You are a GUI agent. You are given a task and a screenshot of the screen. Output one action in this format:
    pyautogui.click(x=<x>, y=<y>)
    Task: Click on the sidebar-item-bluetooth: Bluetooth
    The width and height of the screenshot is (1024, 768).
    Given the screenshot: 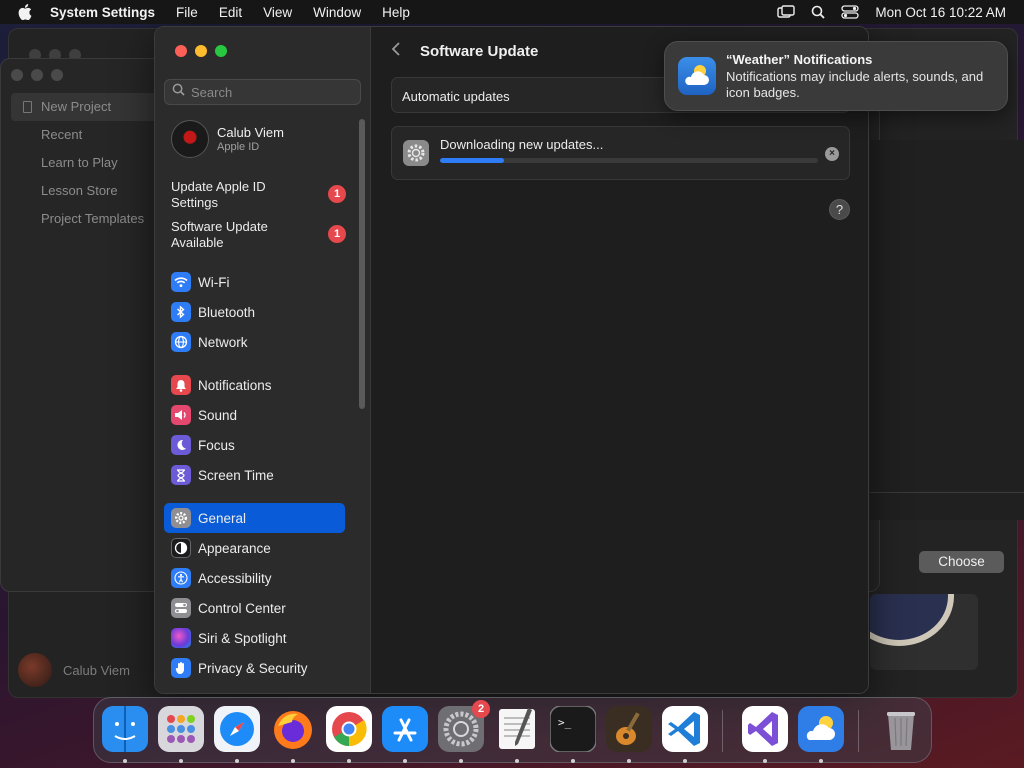 What is the action you would take?
    pyautogui.click(x=254, y=312)
    